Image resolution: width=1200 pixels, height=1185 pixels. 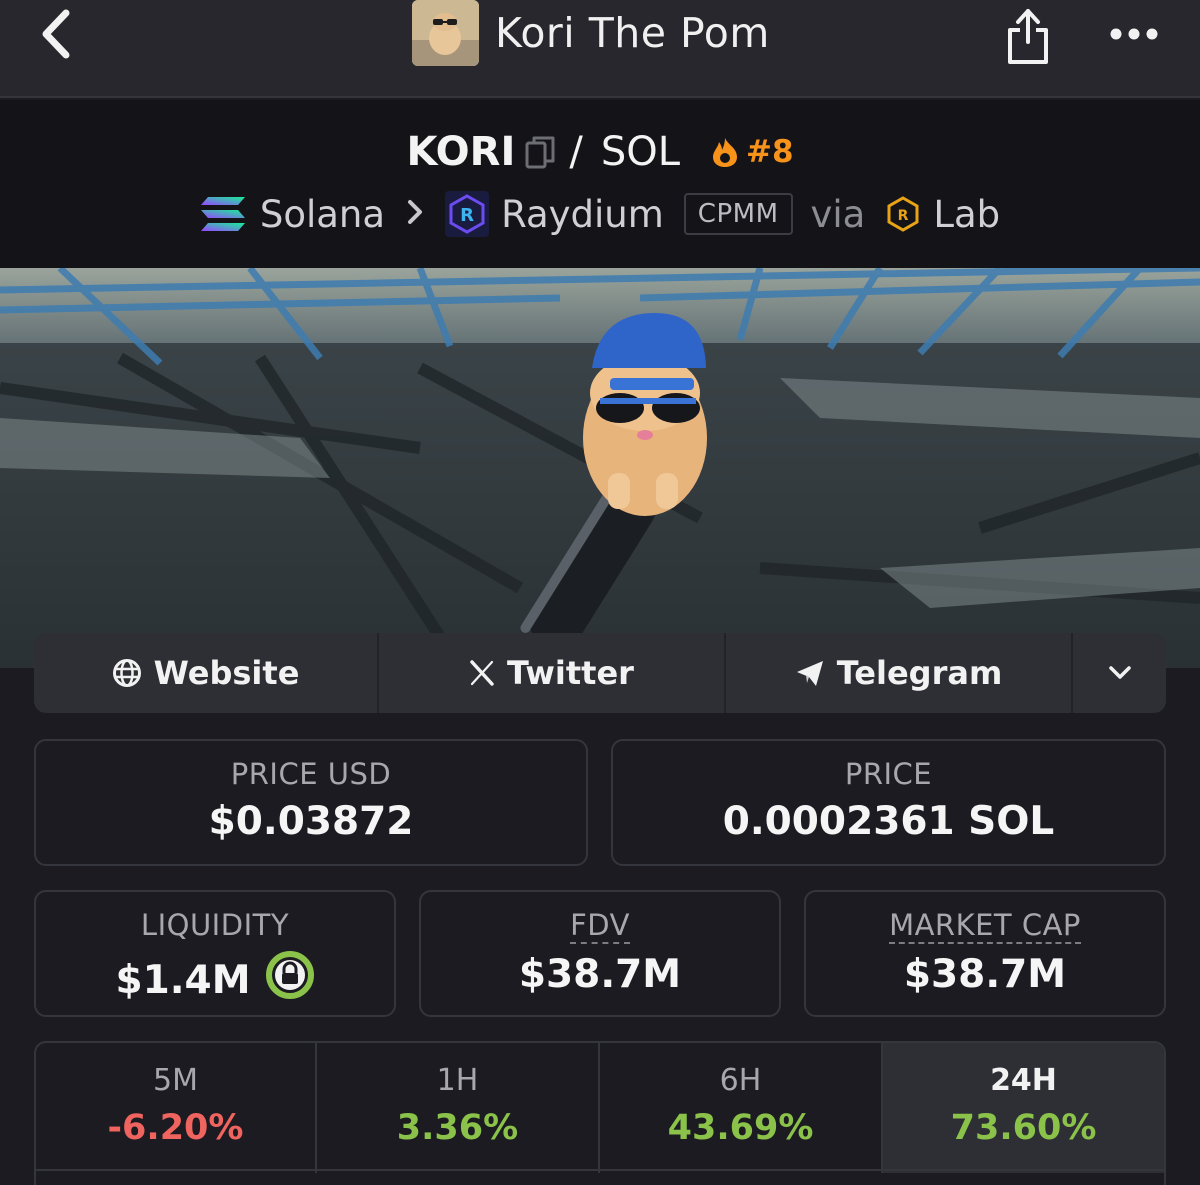 What do you see at coordinates (888, 821) in the screenshot?
I see `price-native-value: 0.0002361 SOL` at bounding box center [888, 821].